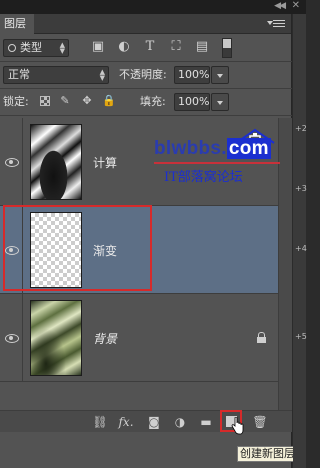 The image size is (320, 468). I want to click on fill-label: 填充:, so click(153, 101).